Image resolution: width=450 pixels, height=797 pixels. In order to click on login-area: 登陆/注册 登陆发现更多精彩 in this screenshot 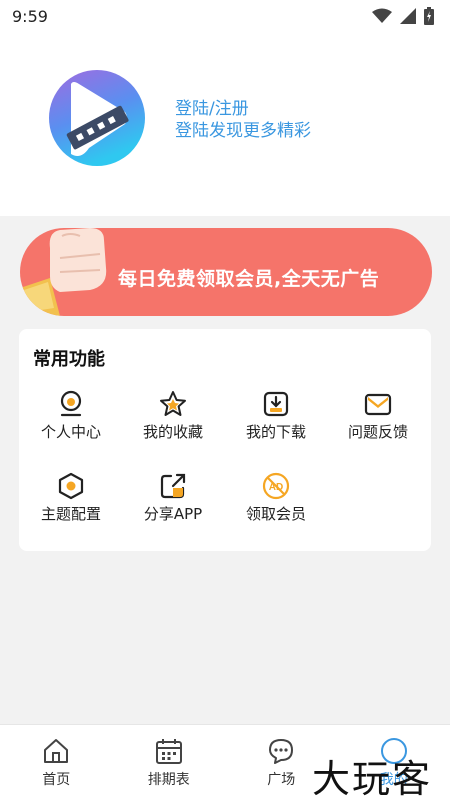, I will do `click(243, 120)`.